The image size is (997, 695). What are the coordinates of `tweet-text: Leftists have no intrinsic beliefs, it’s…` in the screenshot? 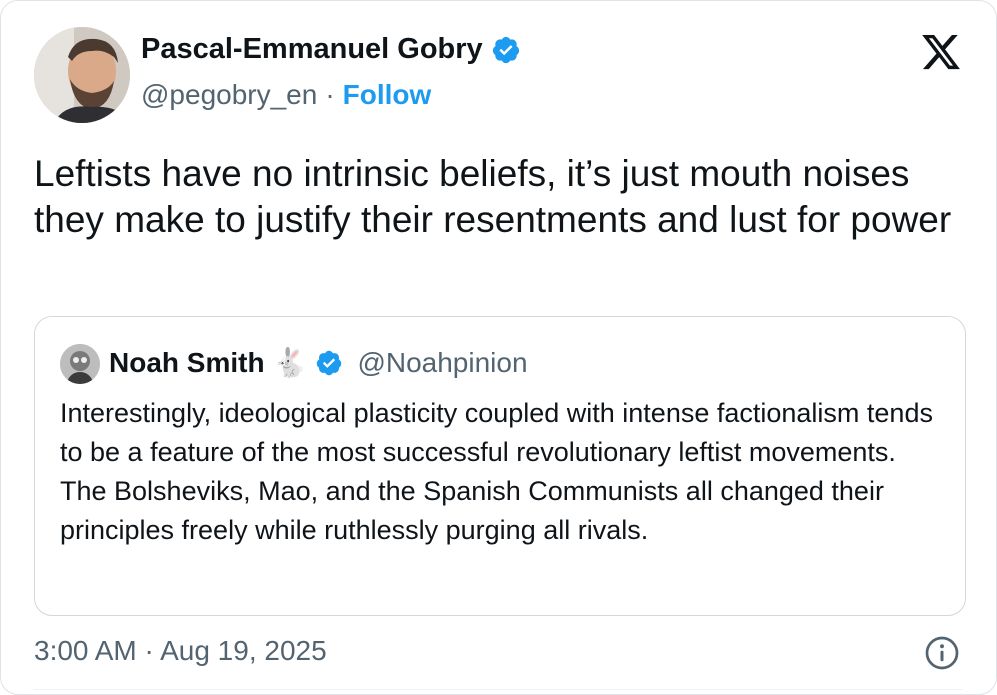 It's located at (493, 196).